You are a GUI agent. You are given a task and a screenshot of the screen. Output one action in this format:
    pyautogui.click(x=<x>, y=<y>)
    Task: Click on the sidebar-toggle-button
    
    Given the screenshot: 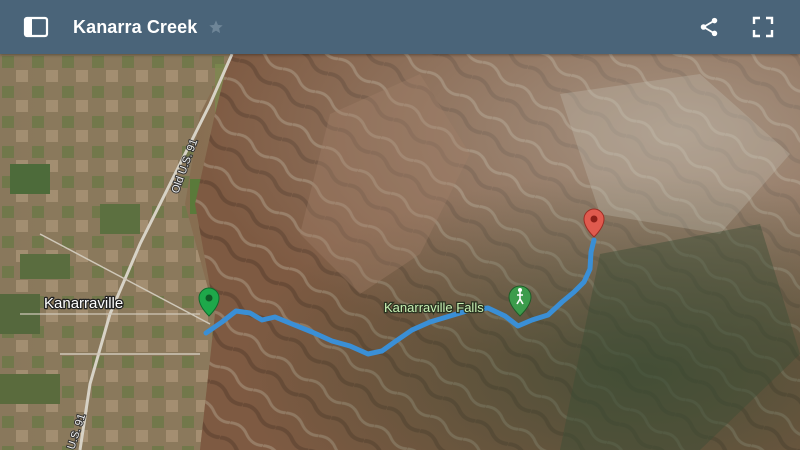 What is the action you would take?
    pyautogui.click(x=36, y=27)
    